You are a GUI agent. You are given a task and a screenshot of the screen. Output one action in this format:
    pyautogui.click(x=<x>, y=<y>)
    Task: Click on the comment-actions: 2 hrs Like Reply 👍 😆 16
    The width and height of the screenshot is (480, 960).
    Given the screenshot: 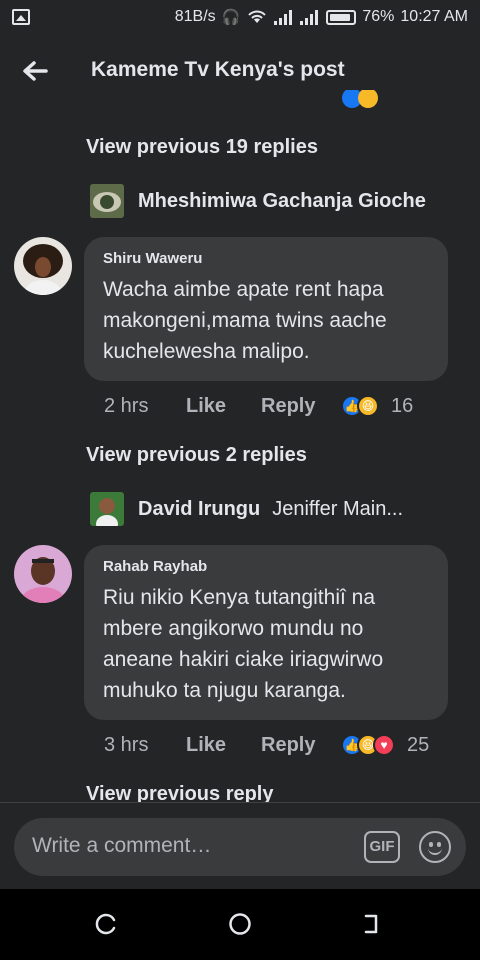 What is the action you would take?
    pyautogui.click(x=258, y=406)
    